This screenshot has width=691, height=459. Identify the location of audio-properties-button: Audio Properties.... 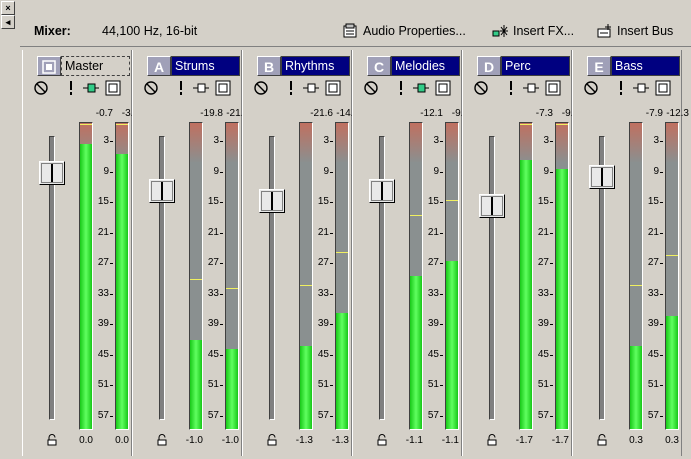
(404, 31).